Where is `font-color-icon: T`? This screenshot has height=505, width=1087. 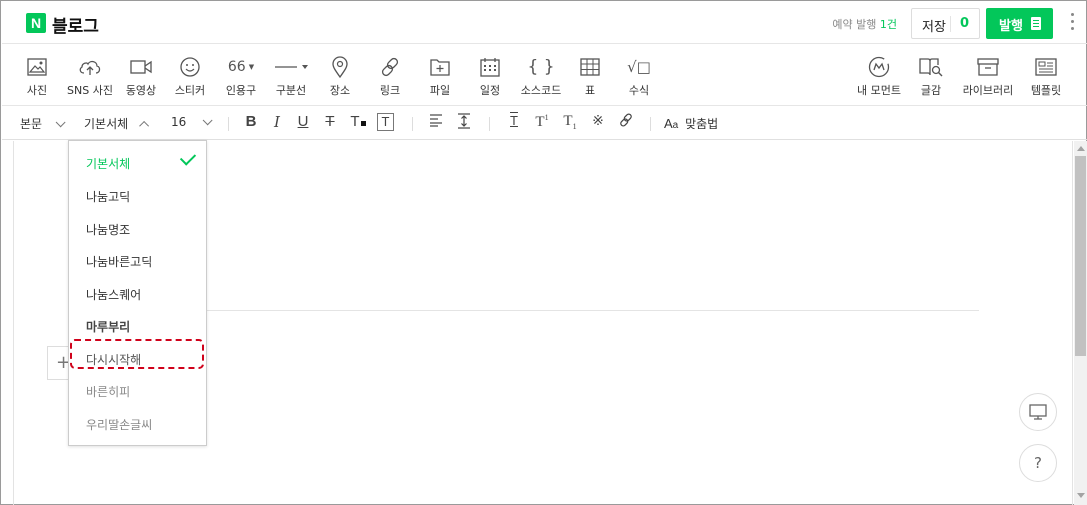
font-color-icon: T is located at coordinates (358, 121).